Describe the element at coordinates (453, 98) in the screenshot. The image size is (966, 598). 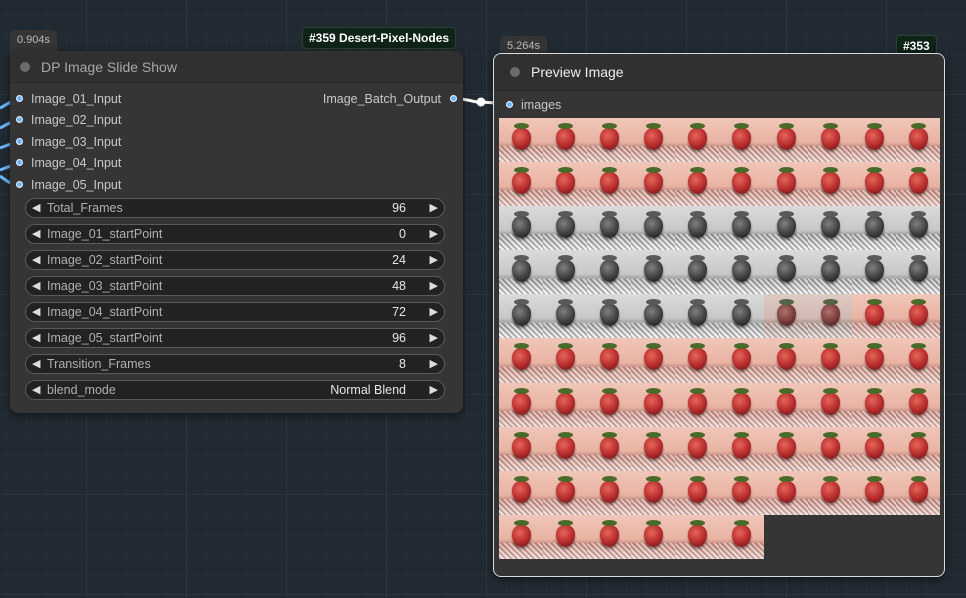
I see `output-slot-image-batch` at that location.